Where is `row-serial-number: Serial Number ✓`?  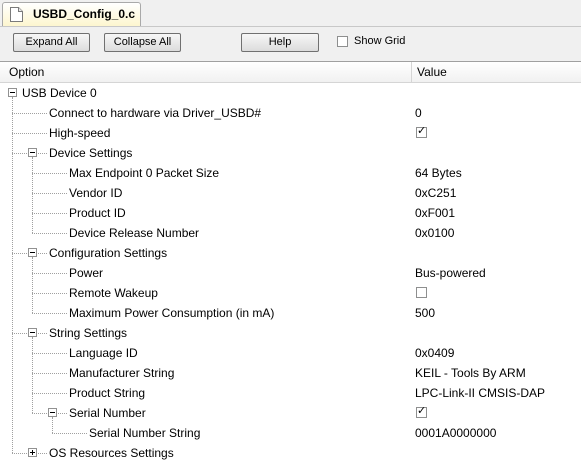 row-serial-number: Serial Number ✓ is located at coordinates (290, 413).